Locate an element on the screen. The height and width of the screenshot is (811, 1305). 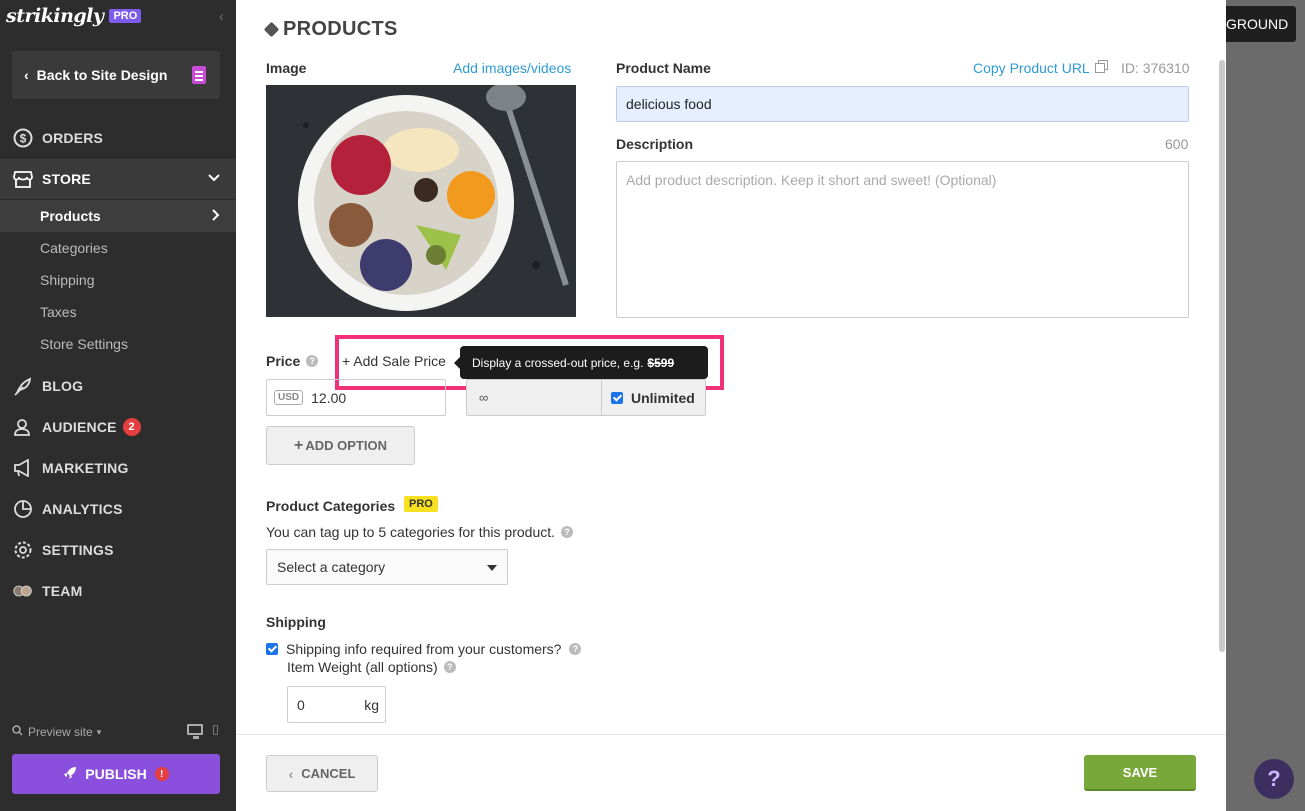
gear-icon is located at coordinates (23, 550).